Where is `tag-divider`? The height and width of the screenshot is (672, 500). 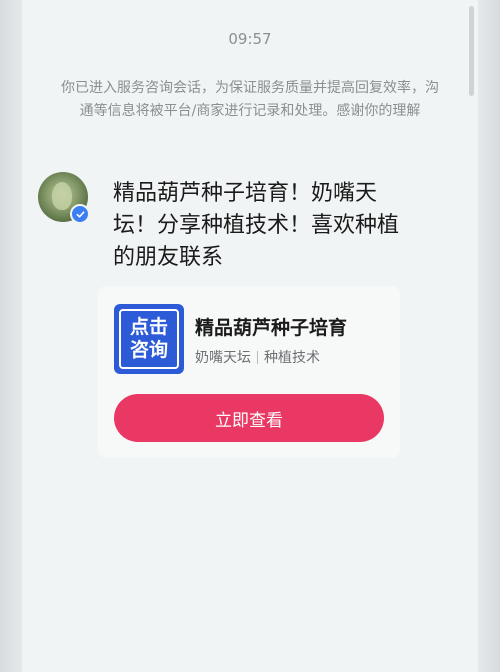 tag-divider is located at coordinates (257, 357).